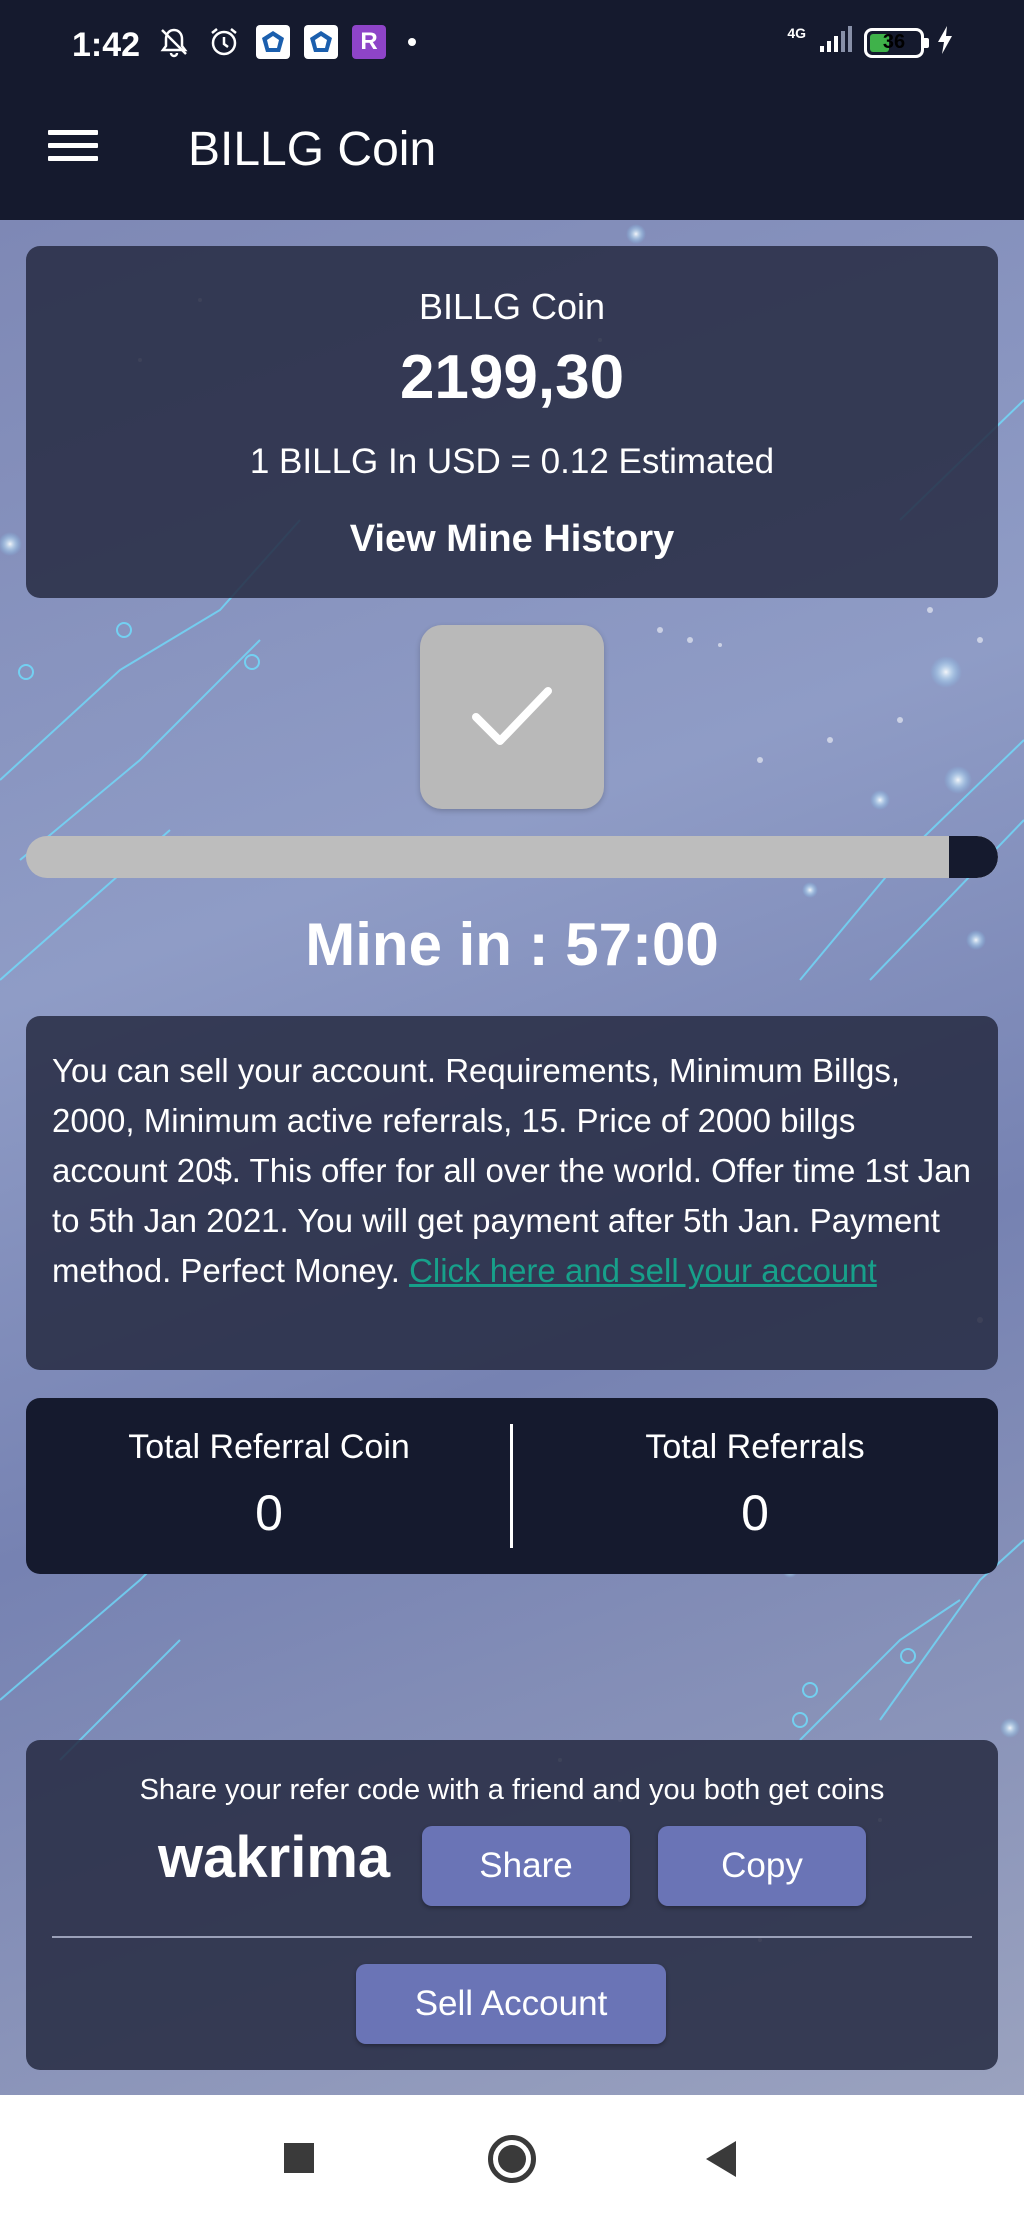 The height and width of the screenshot is (2218, 1024). I want to click on mine-check-button, so click(512, 717).